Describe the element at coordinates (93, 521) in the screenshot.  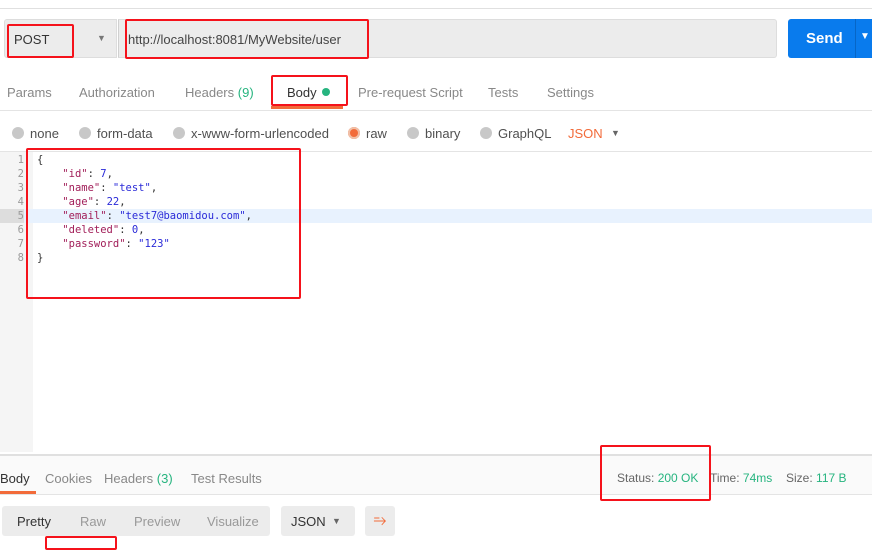
I see `view-raw: Raw` at that location.